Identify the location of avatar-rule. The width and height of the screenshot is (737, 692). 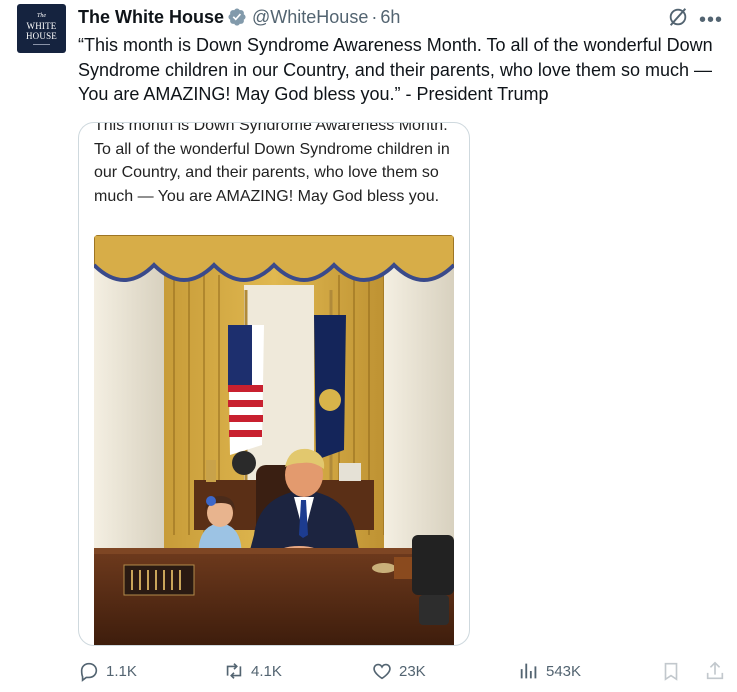
(41, 44).